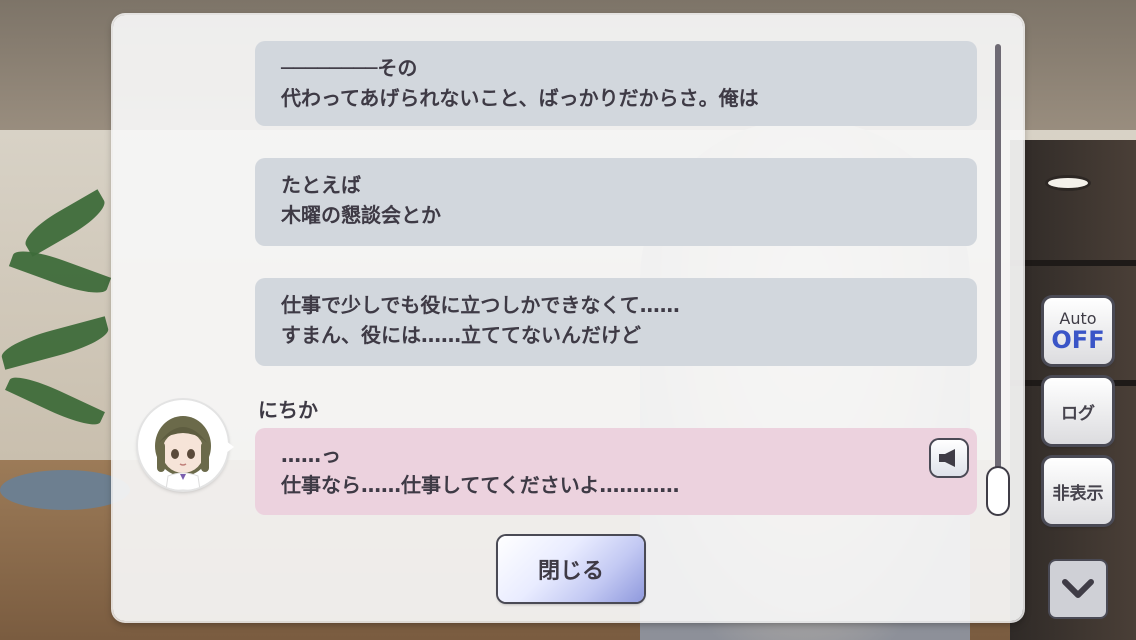 This screenshot has height=640, width=1136. What do you see at coordinates (998, 491) in the screenshot?
I see `scrollbar-thumb` at bounding box center [998, 491].